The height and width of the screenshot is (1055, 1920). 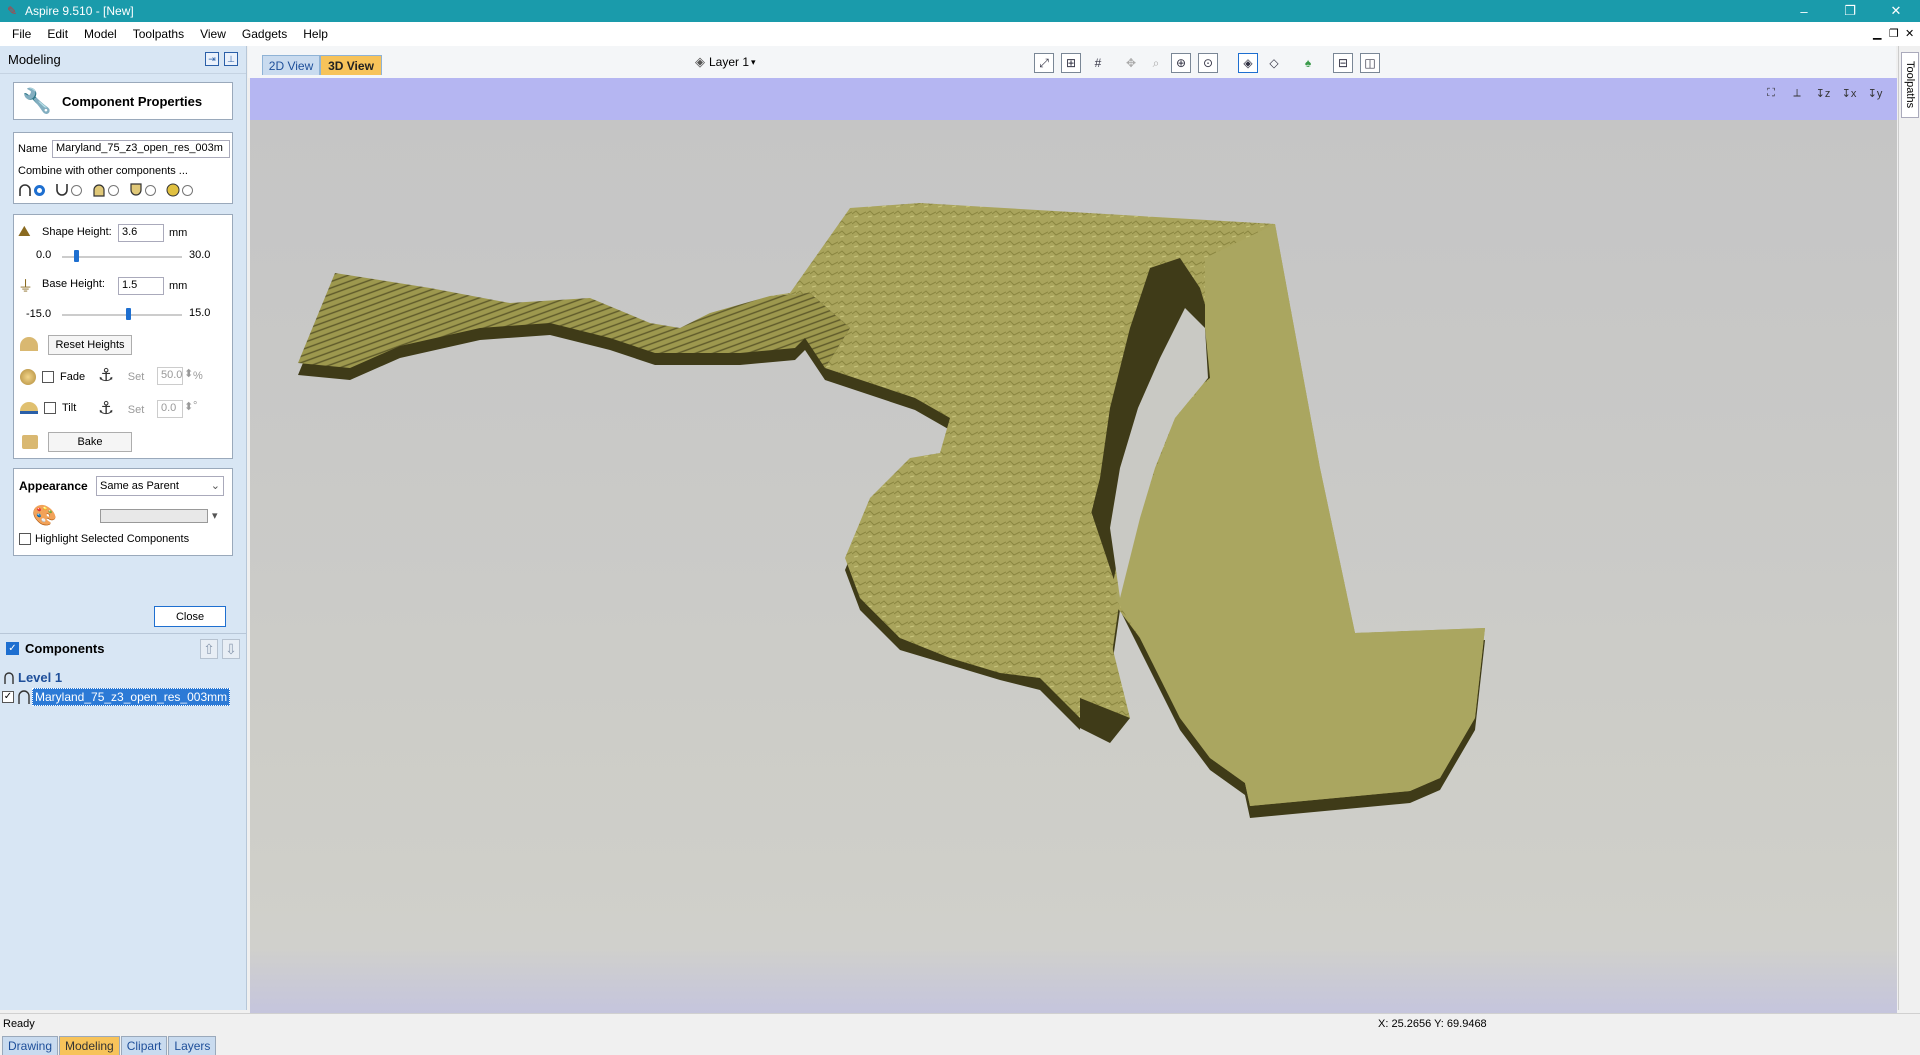 I want to click on toggle-vectors-icon: ◈, so click(x=1248, y=63).